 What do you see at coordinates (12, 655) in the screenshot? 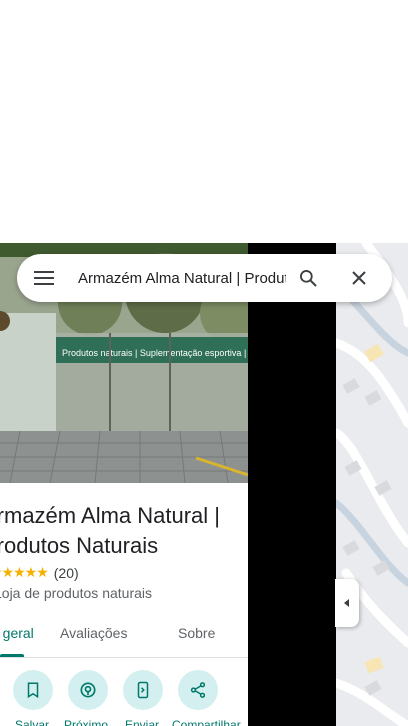
I see `active-tab-indicator` at bounding box center [12, 655].